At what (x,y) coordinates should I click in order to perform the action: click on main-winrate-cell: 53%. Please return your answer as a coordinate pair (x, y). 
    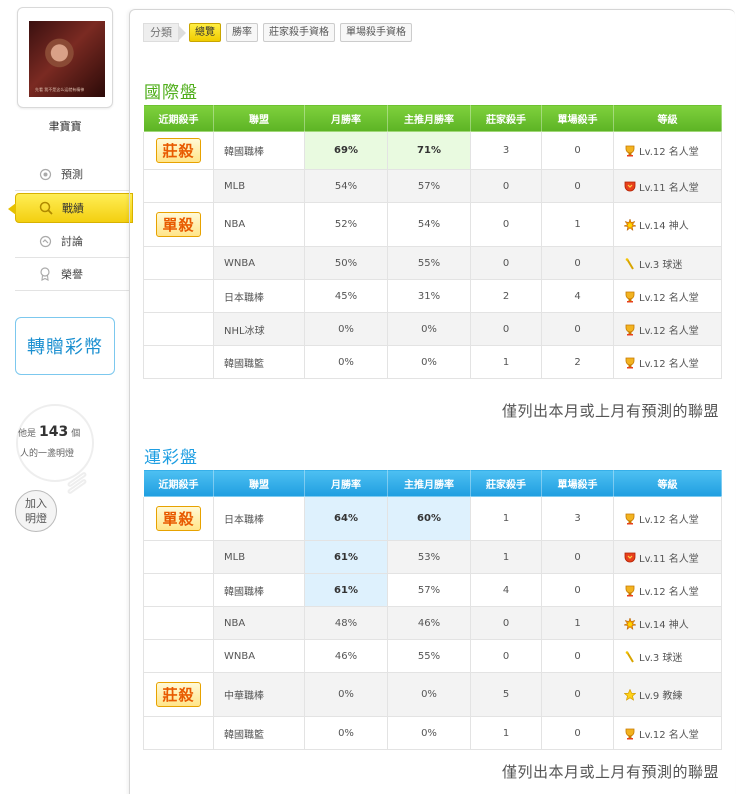
    Looking at the image, I should click on (429, 557).